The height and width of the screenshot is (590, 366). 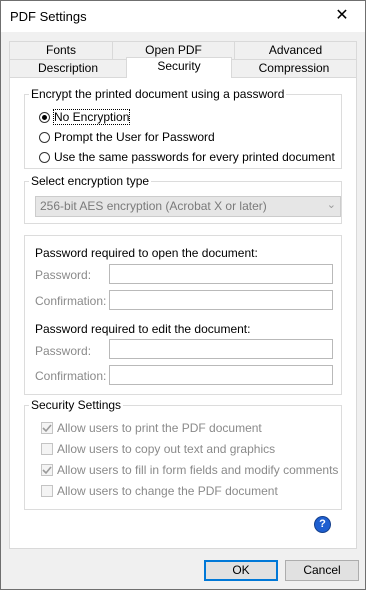 I want to click on edit-password-heading: Password required to edit the document:, so click(x=143, y=329).